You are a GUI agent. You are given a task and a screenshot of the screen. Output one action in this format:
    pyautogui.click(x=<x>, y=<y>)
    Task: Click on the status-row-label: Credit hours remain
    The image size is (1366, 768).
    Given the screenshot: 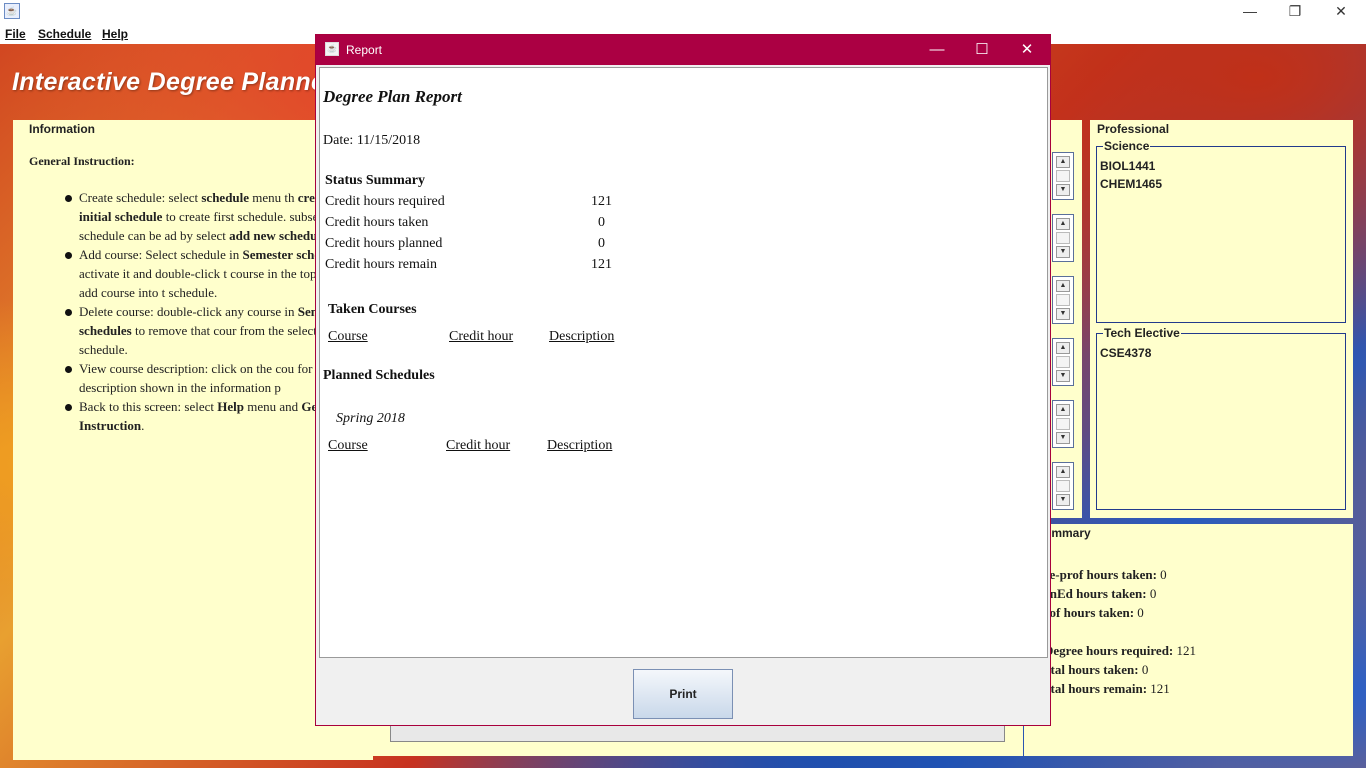 What is the action you would take?
    pyautogui.click(x=381, y=264)
    